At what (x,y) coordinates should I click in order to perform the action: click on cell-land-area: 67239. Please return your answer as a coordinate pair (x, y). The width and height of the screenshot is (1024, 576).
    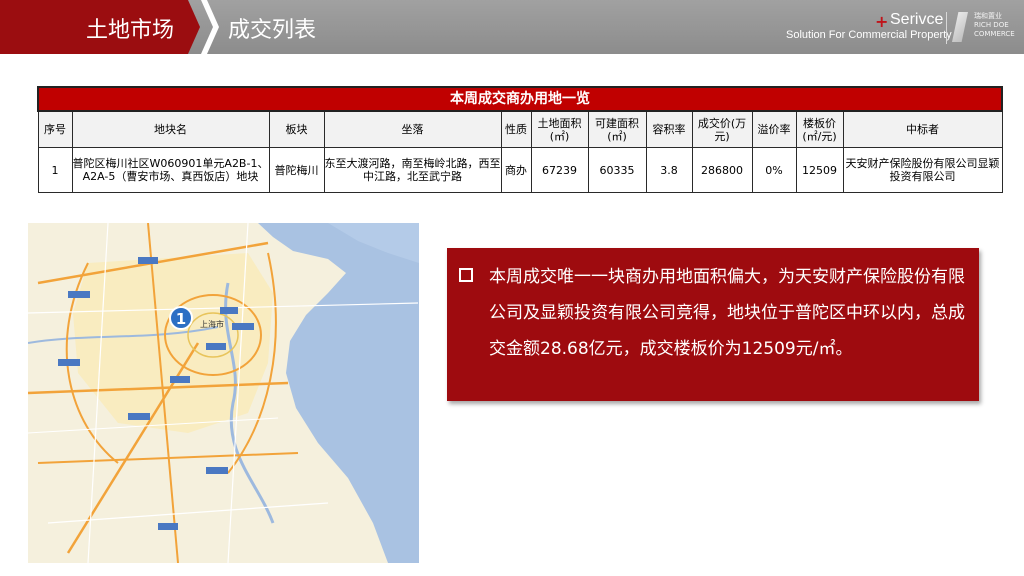
    Looking at the image, I should click on (559, 170).